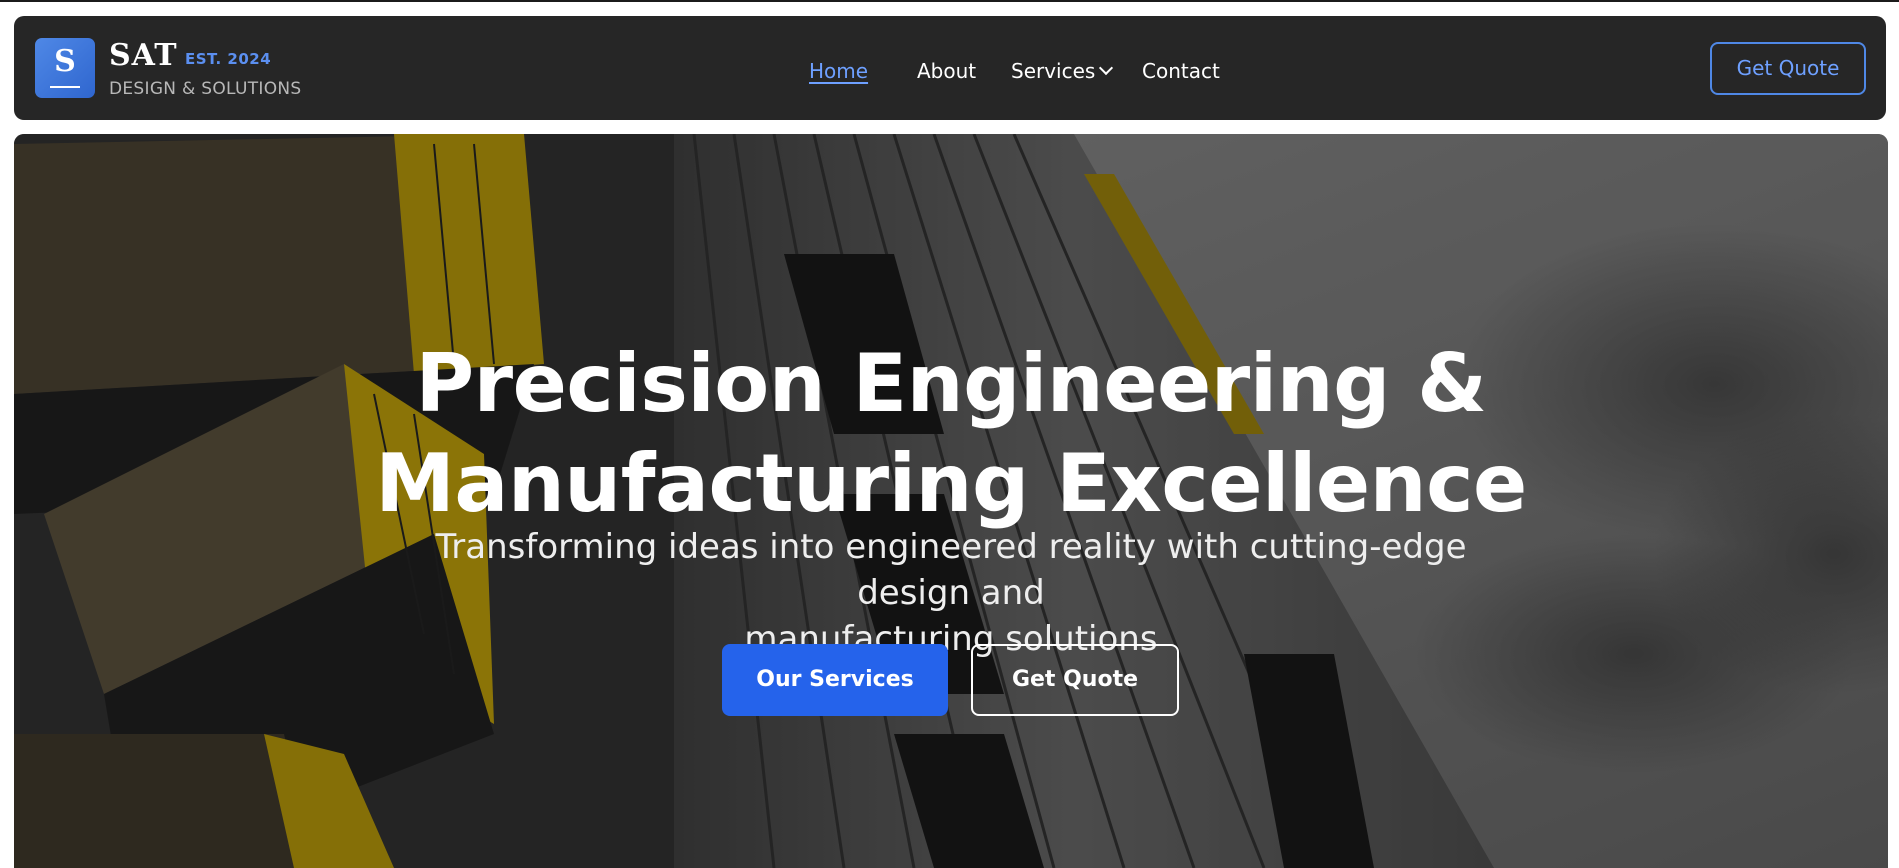 Image resolution: width=1899 pixels, height=868 pixels. I want to click on hero-title-line-1: Precision Engineering &, so click(951, 383).